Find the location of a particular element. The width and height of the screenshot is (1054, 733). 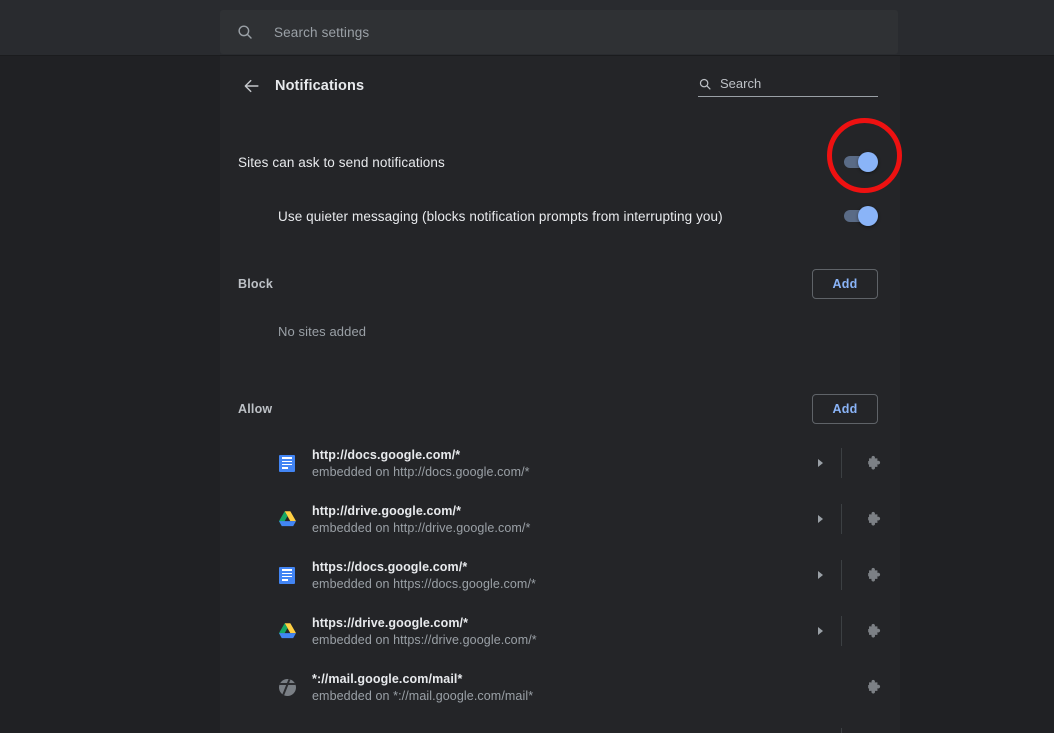

setting-label: Sites can ask to send notifications is located at coordinates (341, 162).